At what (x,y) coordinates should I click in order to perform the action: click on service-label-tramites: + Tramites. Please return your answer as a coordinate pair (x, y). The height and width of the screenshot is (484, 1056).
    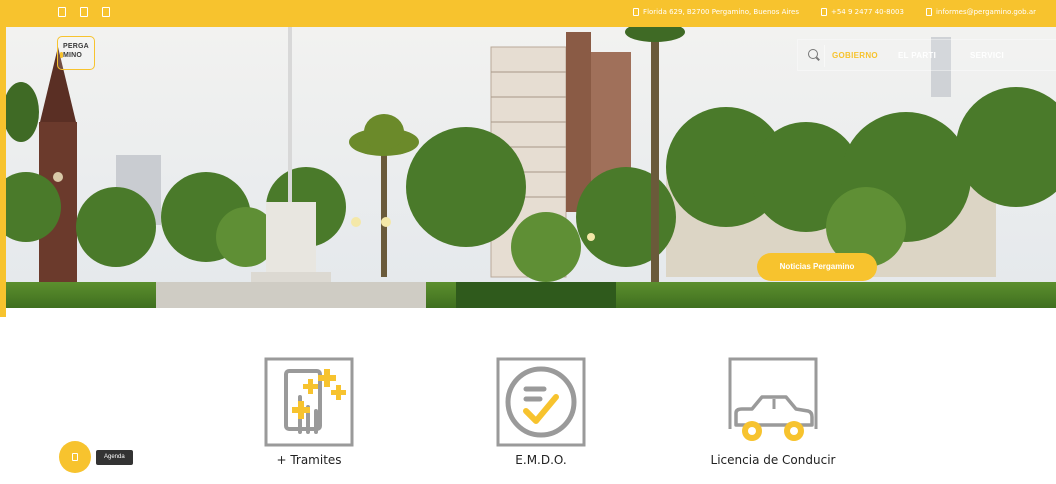
    Looking at the image, I should click on (309, 460).